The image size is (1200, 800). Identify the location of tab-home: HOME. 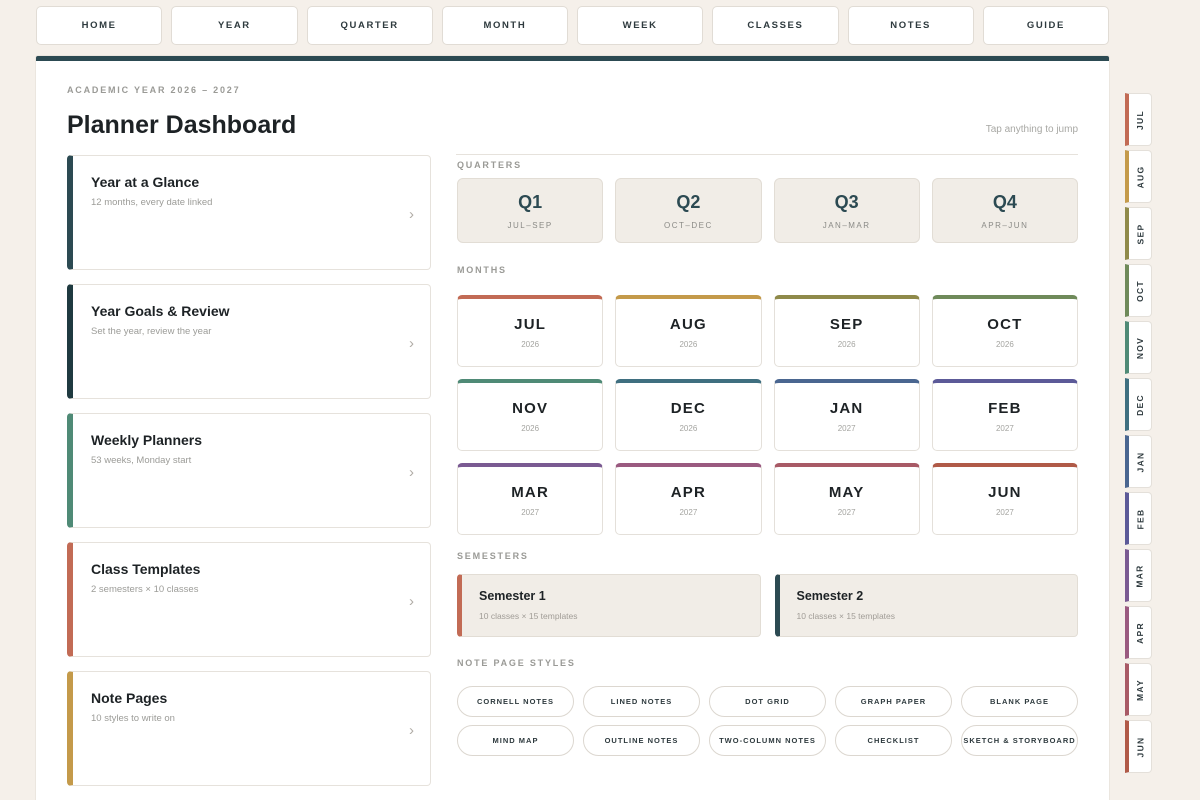
(99, 25).